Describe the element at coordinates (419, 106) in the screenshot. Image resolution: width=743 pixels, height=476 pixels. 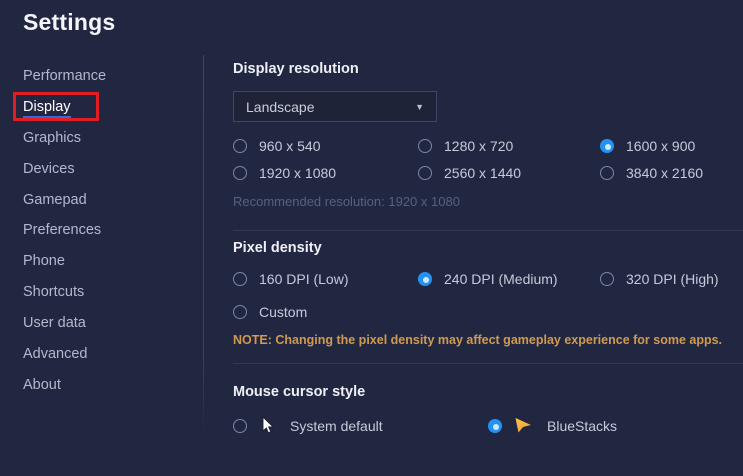
I see `chevron-down-icon: ▼` at that location.